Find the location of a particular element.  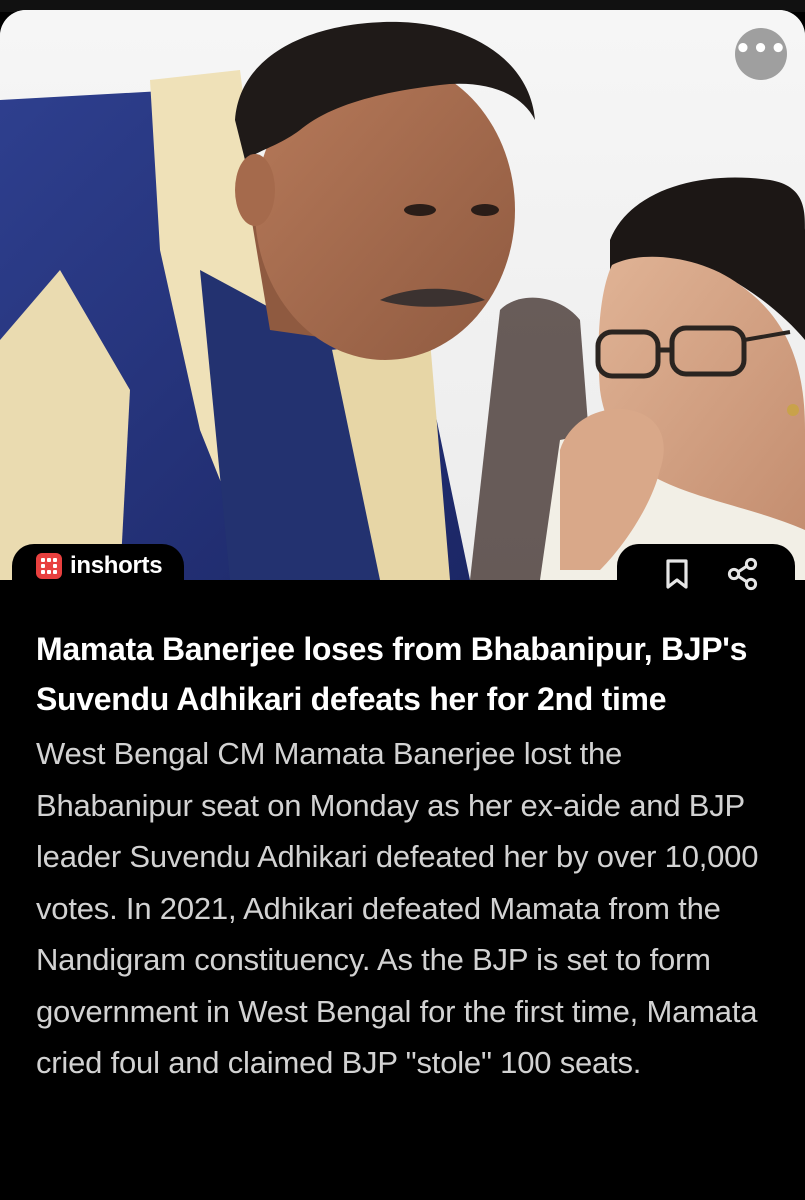

inshorts-logo-icon is located at coordinates (49, 566).